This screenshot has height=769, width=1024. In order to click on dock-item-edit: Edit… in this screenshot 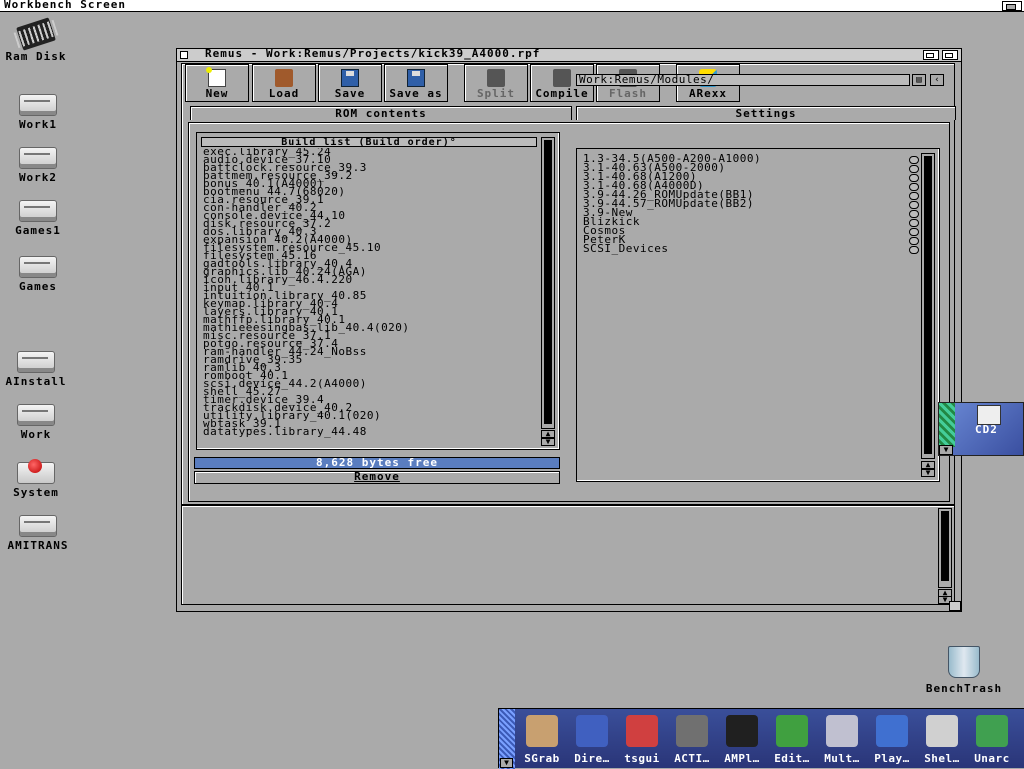, I will do `click(792, 739)`.